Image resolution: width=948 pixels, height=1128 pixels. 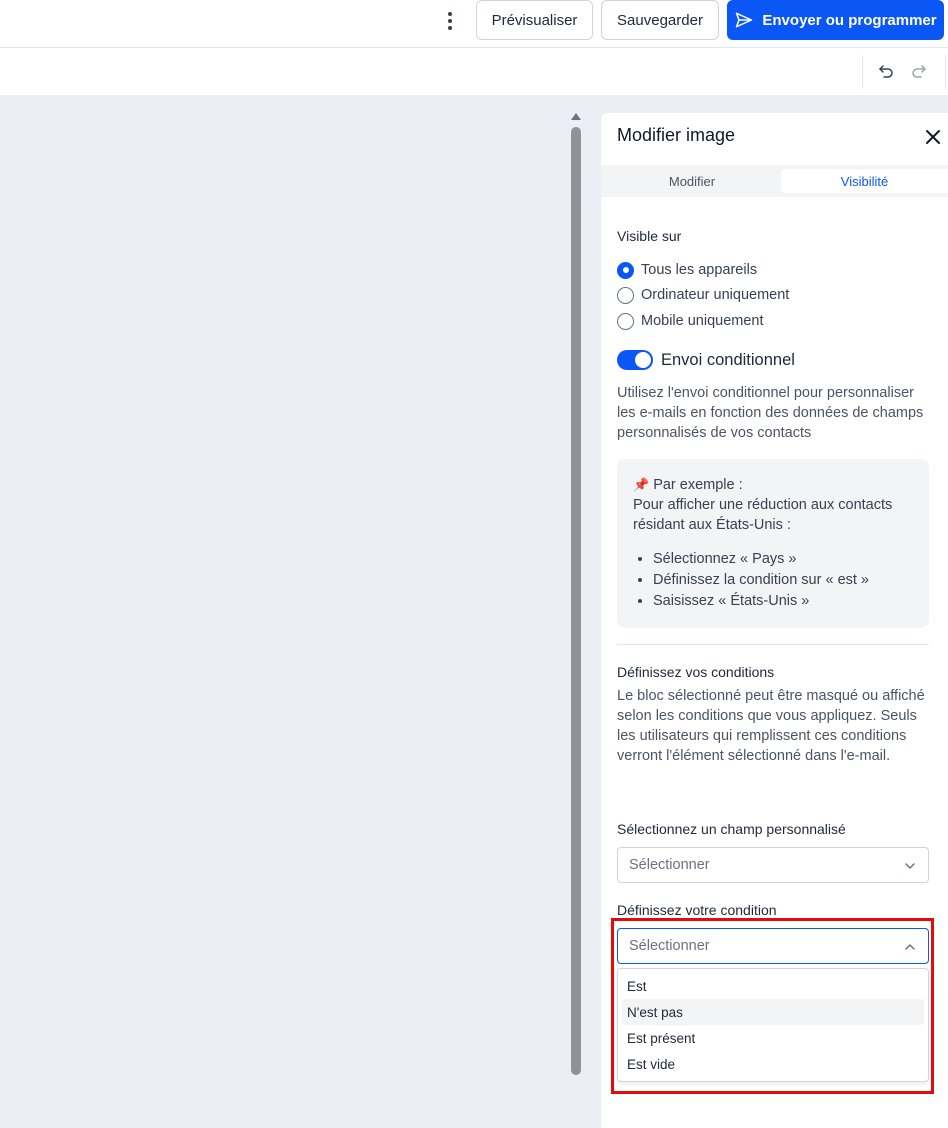 What do you see at coordinates (731, 829) in the screenshot?
I see `custom-field-label: Sélectionnez un champ personnalisé` at bounding box center [731, 829].